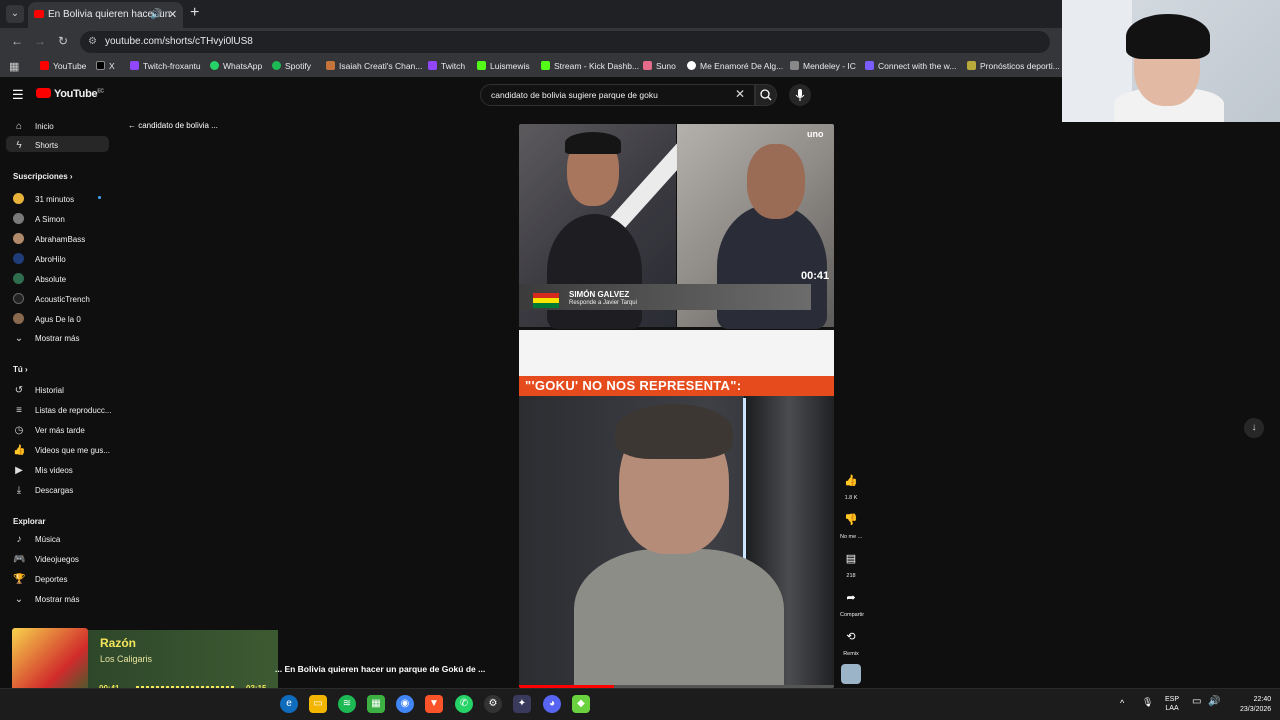 This screenshot has height=720, width=1280. What do you see at coordinates (1171, 61) in the screenshot?
I see `webcam-overlay` at bounding box center [1171, 61].